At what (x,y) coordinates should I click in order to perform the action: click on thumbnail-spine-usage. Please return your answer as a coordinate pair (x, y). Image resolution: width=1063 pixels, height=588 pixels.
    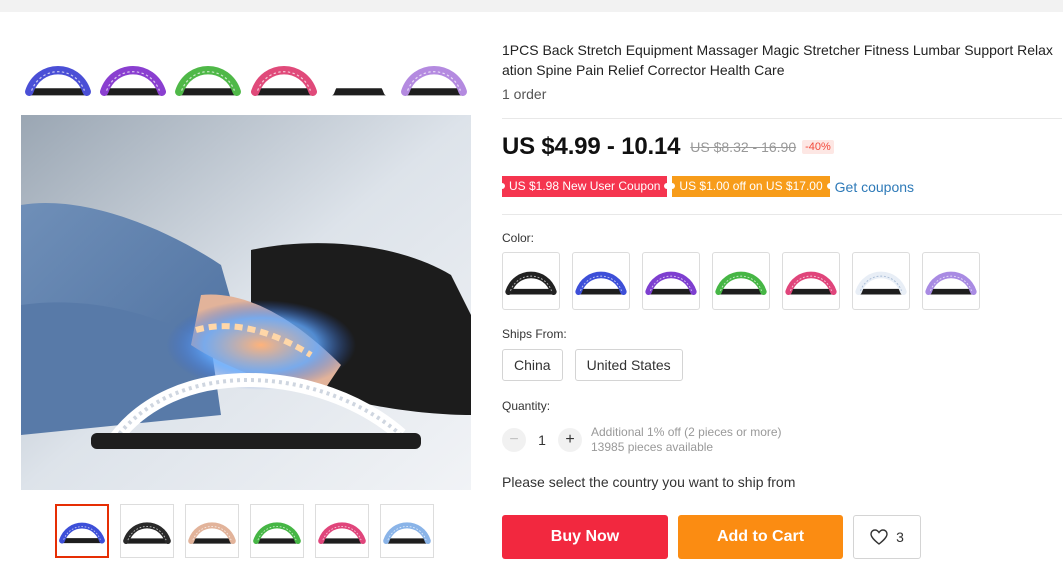
    Looking at the image, I should click on (212, 531).